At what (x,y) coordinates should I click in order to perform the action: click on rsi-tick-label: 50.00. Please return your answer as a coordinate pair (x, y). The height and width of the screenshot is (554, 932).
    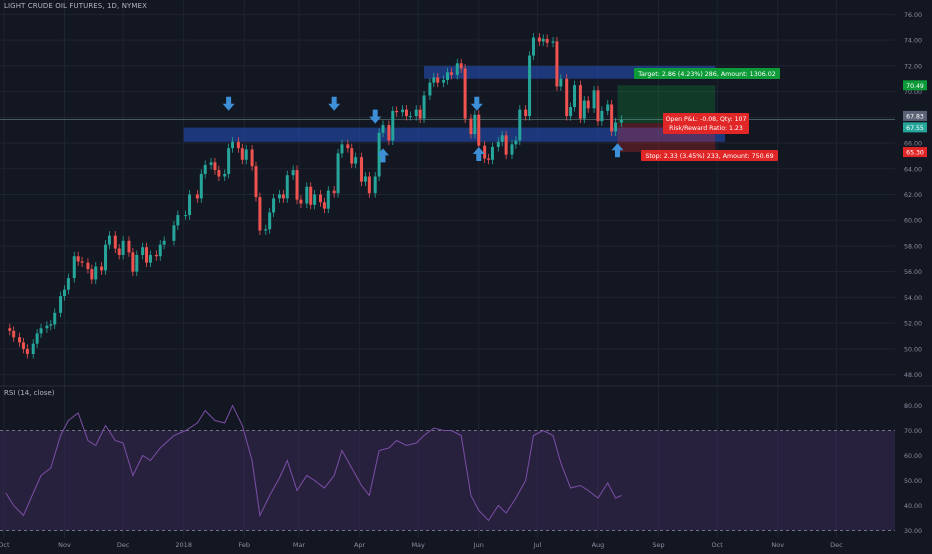
    Looking at the image, I should click on (913, 481).